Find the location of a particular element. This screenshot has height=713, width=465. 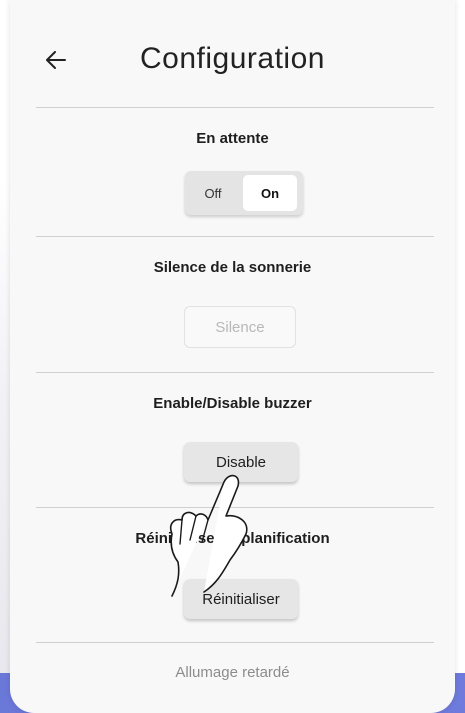

header: Configuration is located at coordinates (232, 54).